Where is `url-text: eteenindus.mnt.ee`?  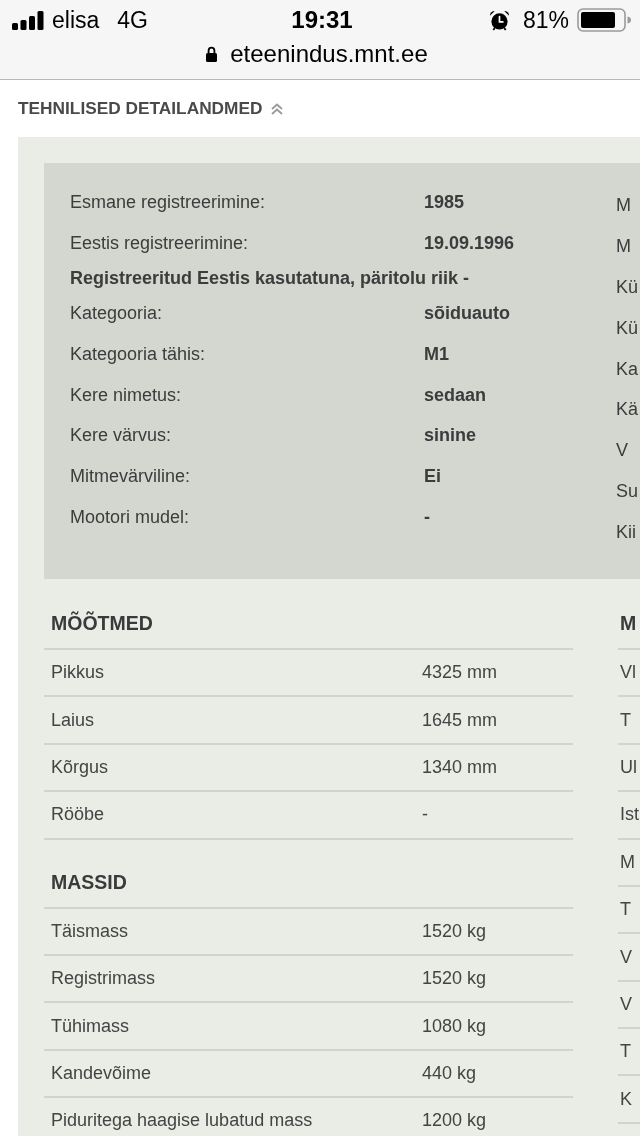
url-text: eteenindus.mnt.ee is located at coordinates (329, 54).